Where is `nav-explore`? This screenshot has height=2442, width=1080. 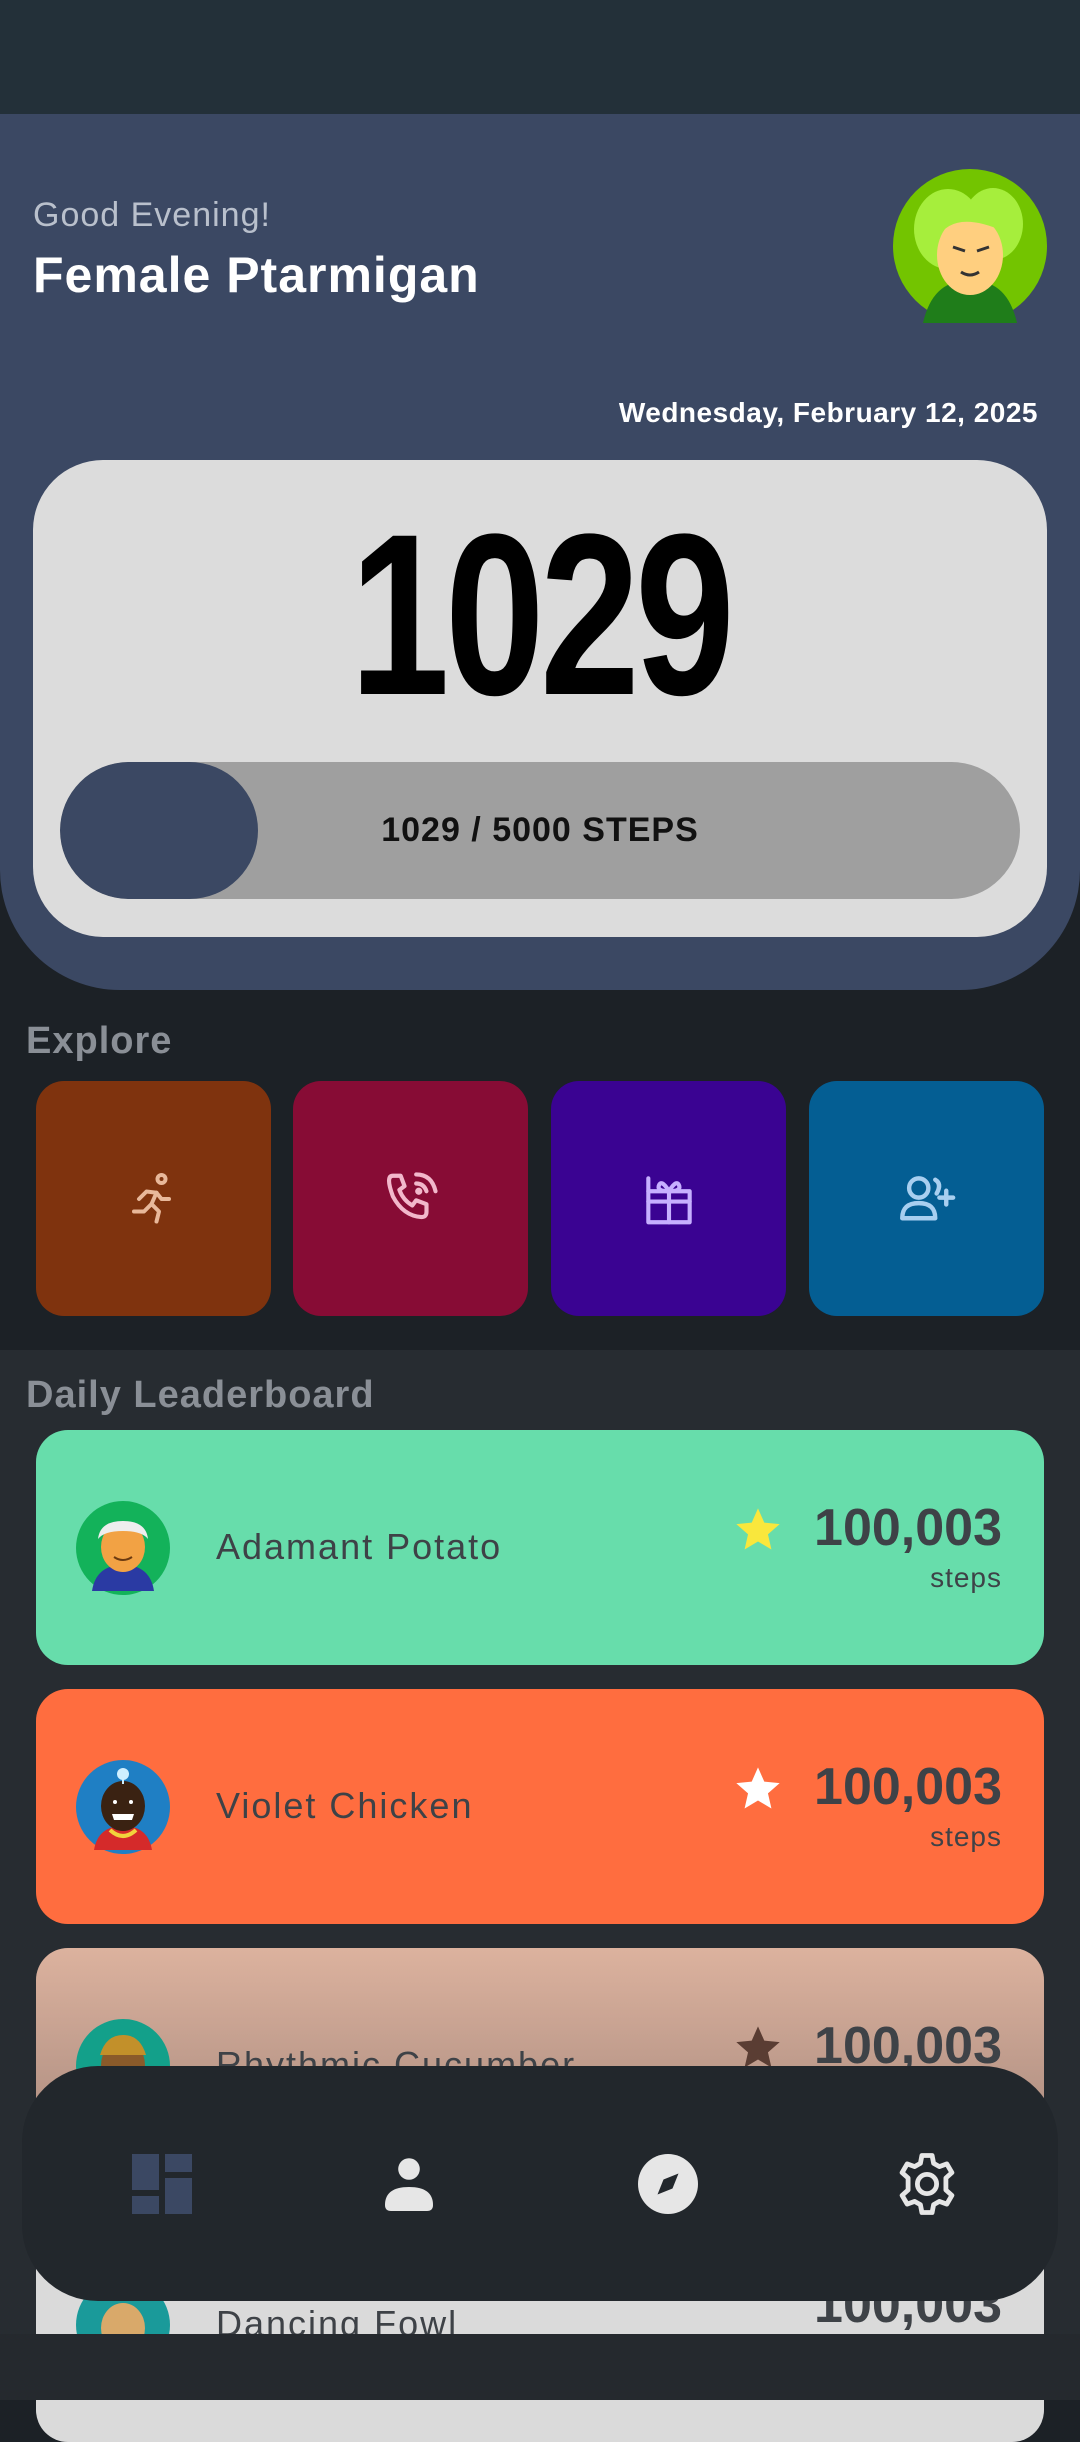 nav-explore is located at coordinates (668, 2184).